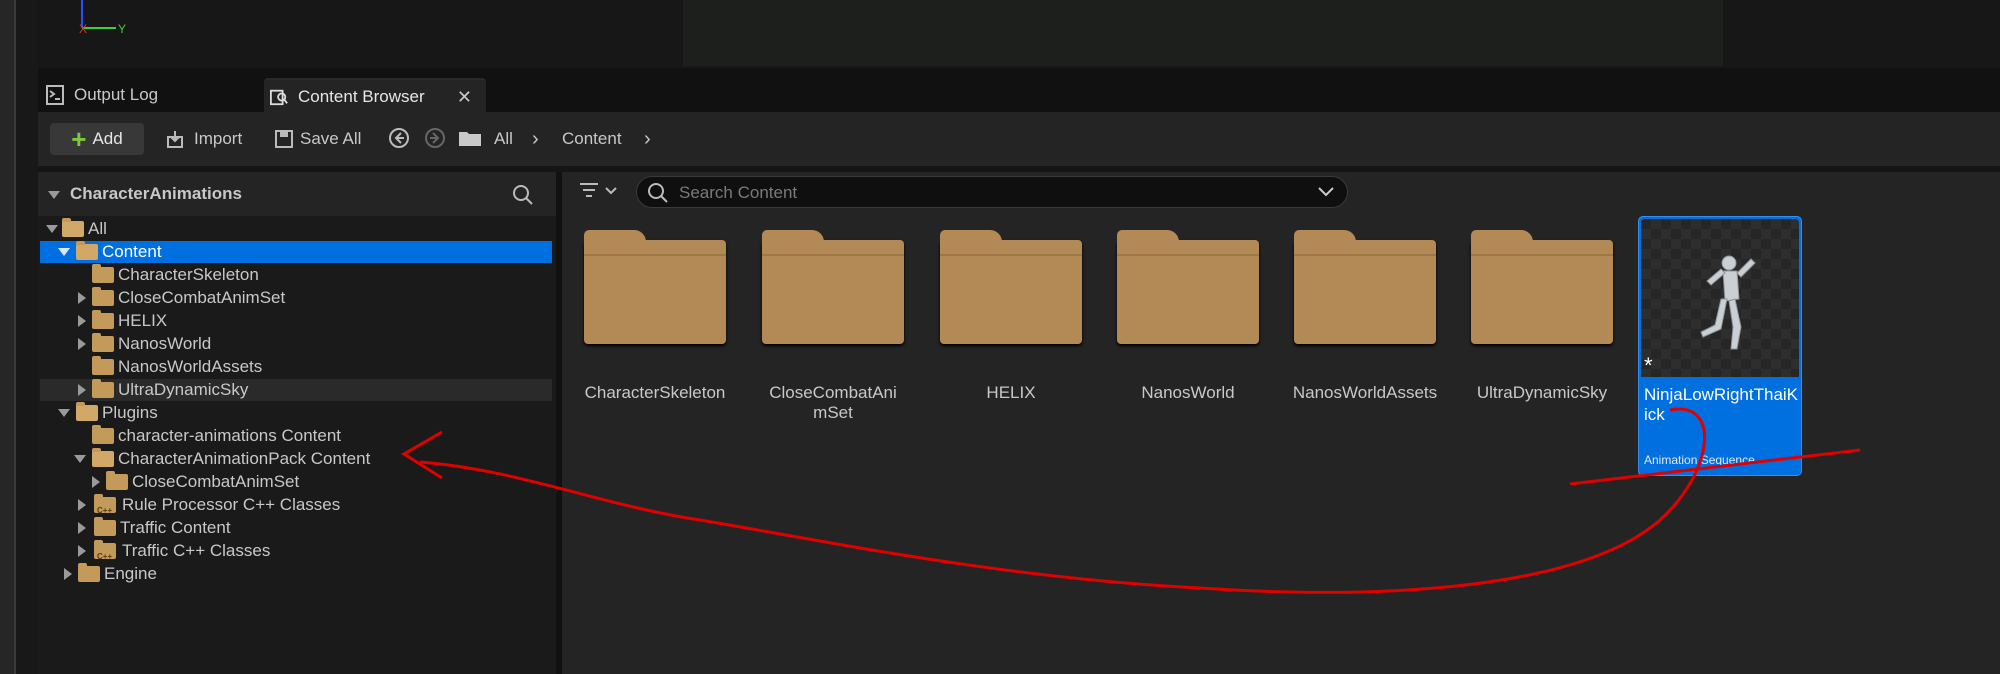 The height and width of the screenshot is (674, 2000). Describe the element at coordinates (464, 97) in the screenshot. I see `close-icon: ✕` at that location.